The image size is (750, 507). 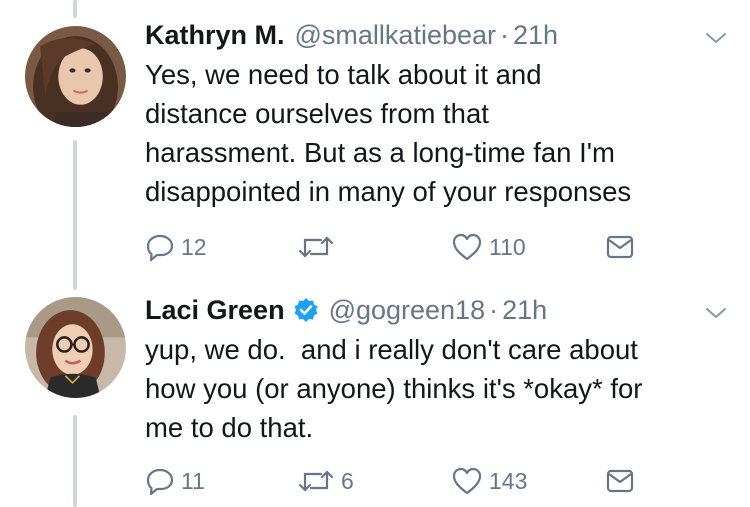 I want to click on tweet-header: Laci Green @gogreen18 · 21h, so click(x=346, y=310).